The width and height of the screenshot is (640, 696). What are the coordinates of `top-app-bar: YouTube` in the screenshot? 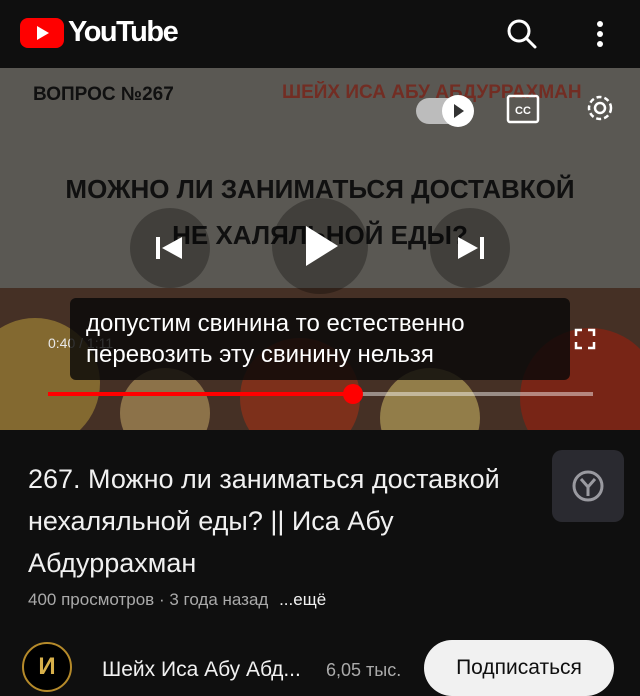 It's located at (320, 34).